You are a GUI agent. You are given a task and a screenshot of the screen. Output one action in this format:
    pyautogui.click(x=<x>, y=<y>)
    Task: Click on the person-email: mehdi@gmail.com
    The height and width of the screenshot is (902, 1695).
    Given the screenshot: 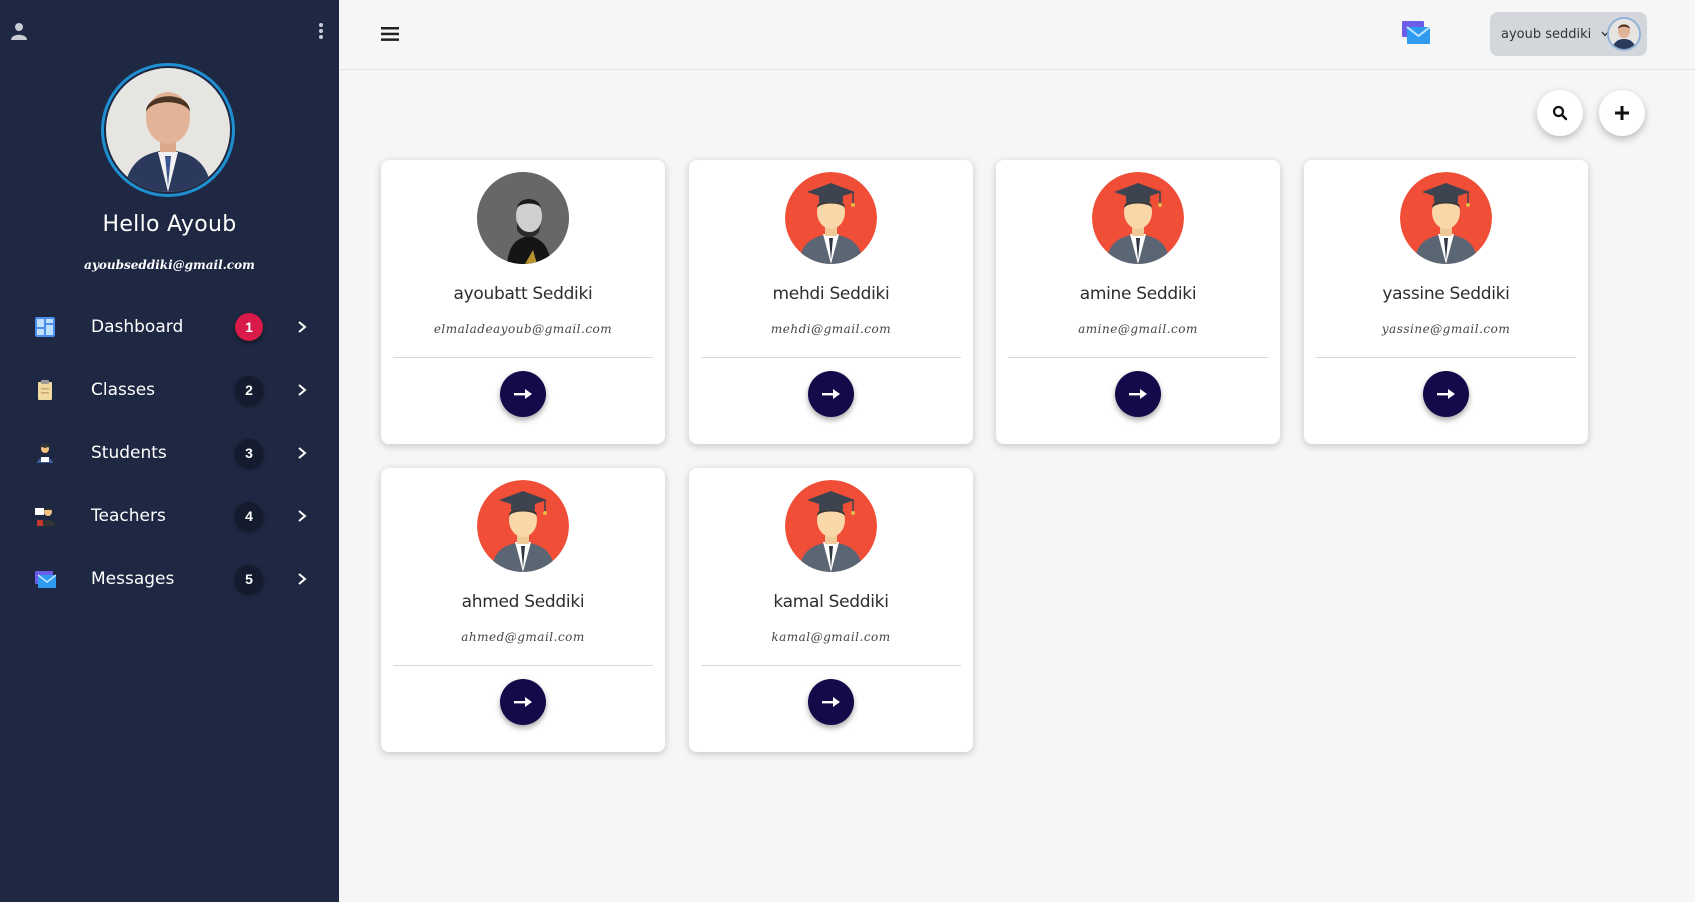 What is the action you would take?
    pyautogui.click(x=831, y=329)
    